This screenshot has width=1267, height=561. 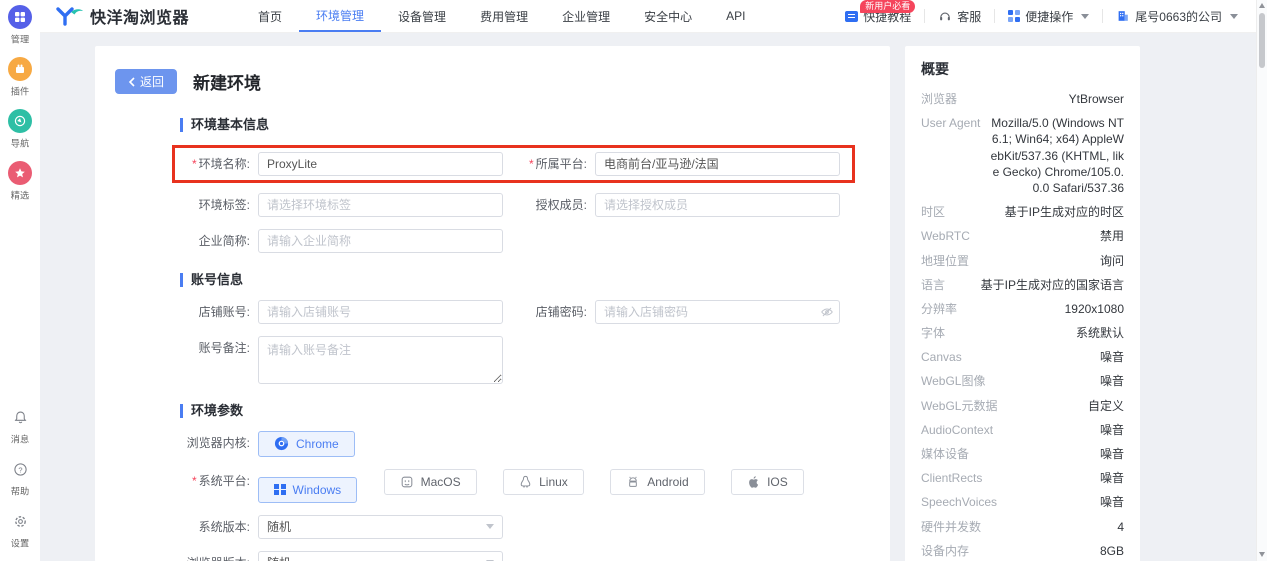 What do you see at coordinates (945, 550) in the screenshot?
I see `summary-label: 设备内存` at bounding box center [945, 550].